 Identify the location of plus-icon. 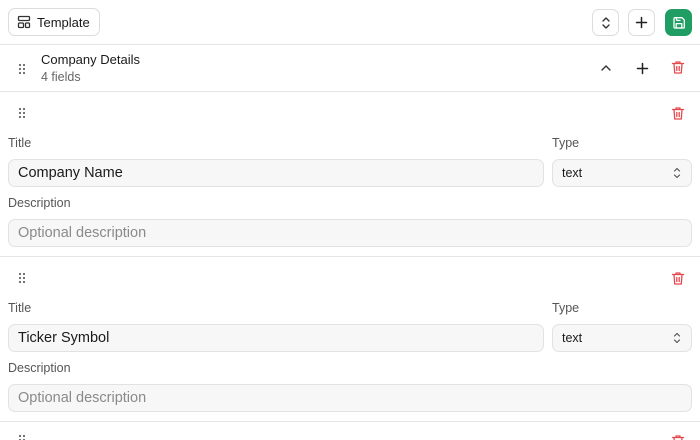
(641, 22).